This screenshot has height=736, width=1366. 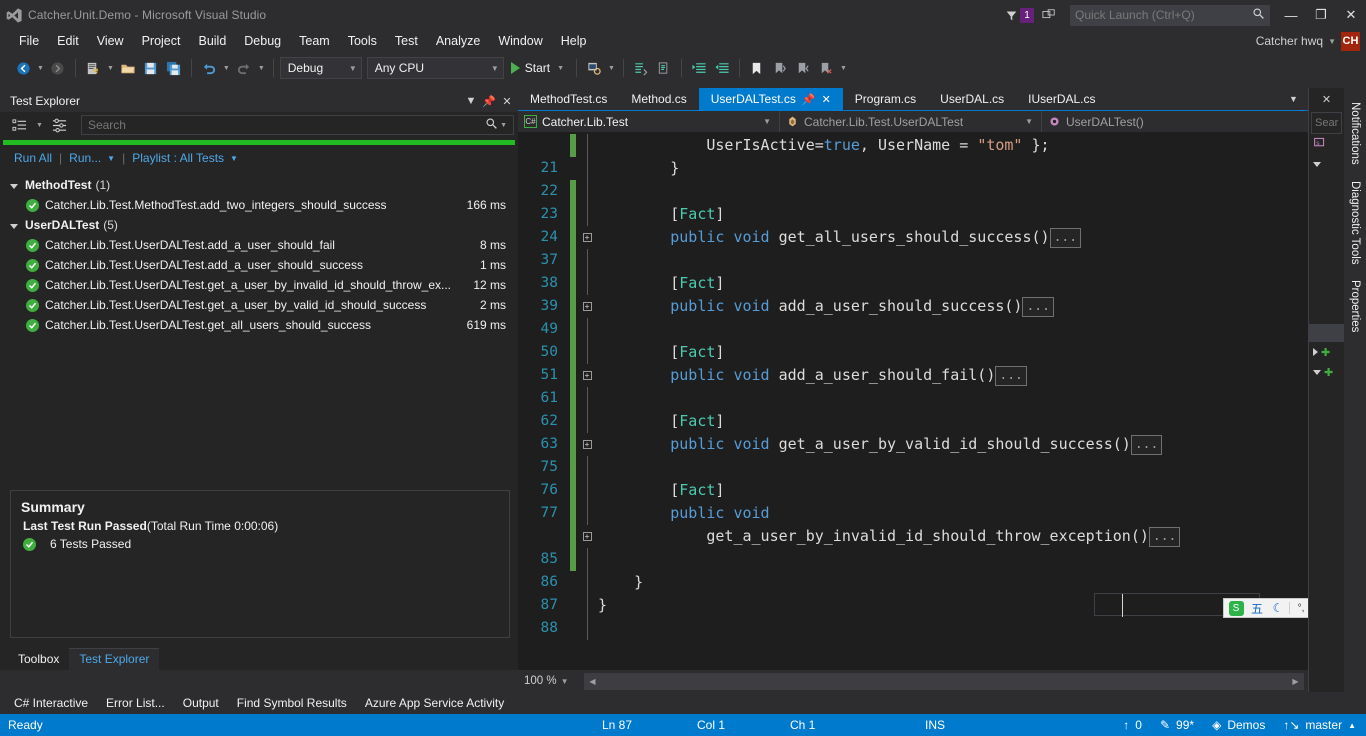 I want to click on branch-indicator: ↑↘ master ▲, so click(x=1319, y=725).